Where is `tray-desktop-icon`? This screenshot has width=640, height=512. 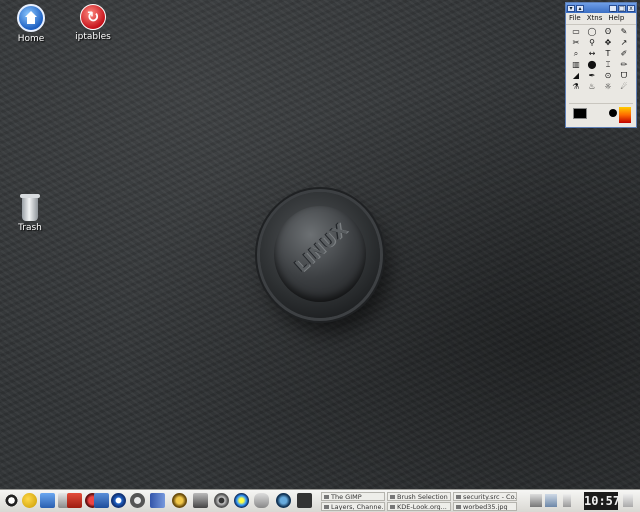
tray-desktop-icon is located at coordinates (551, 500).